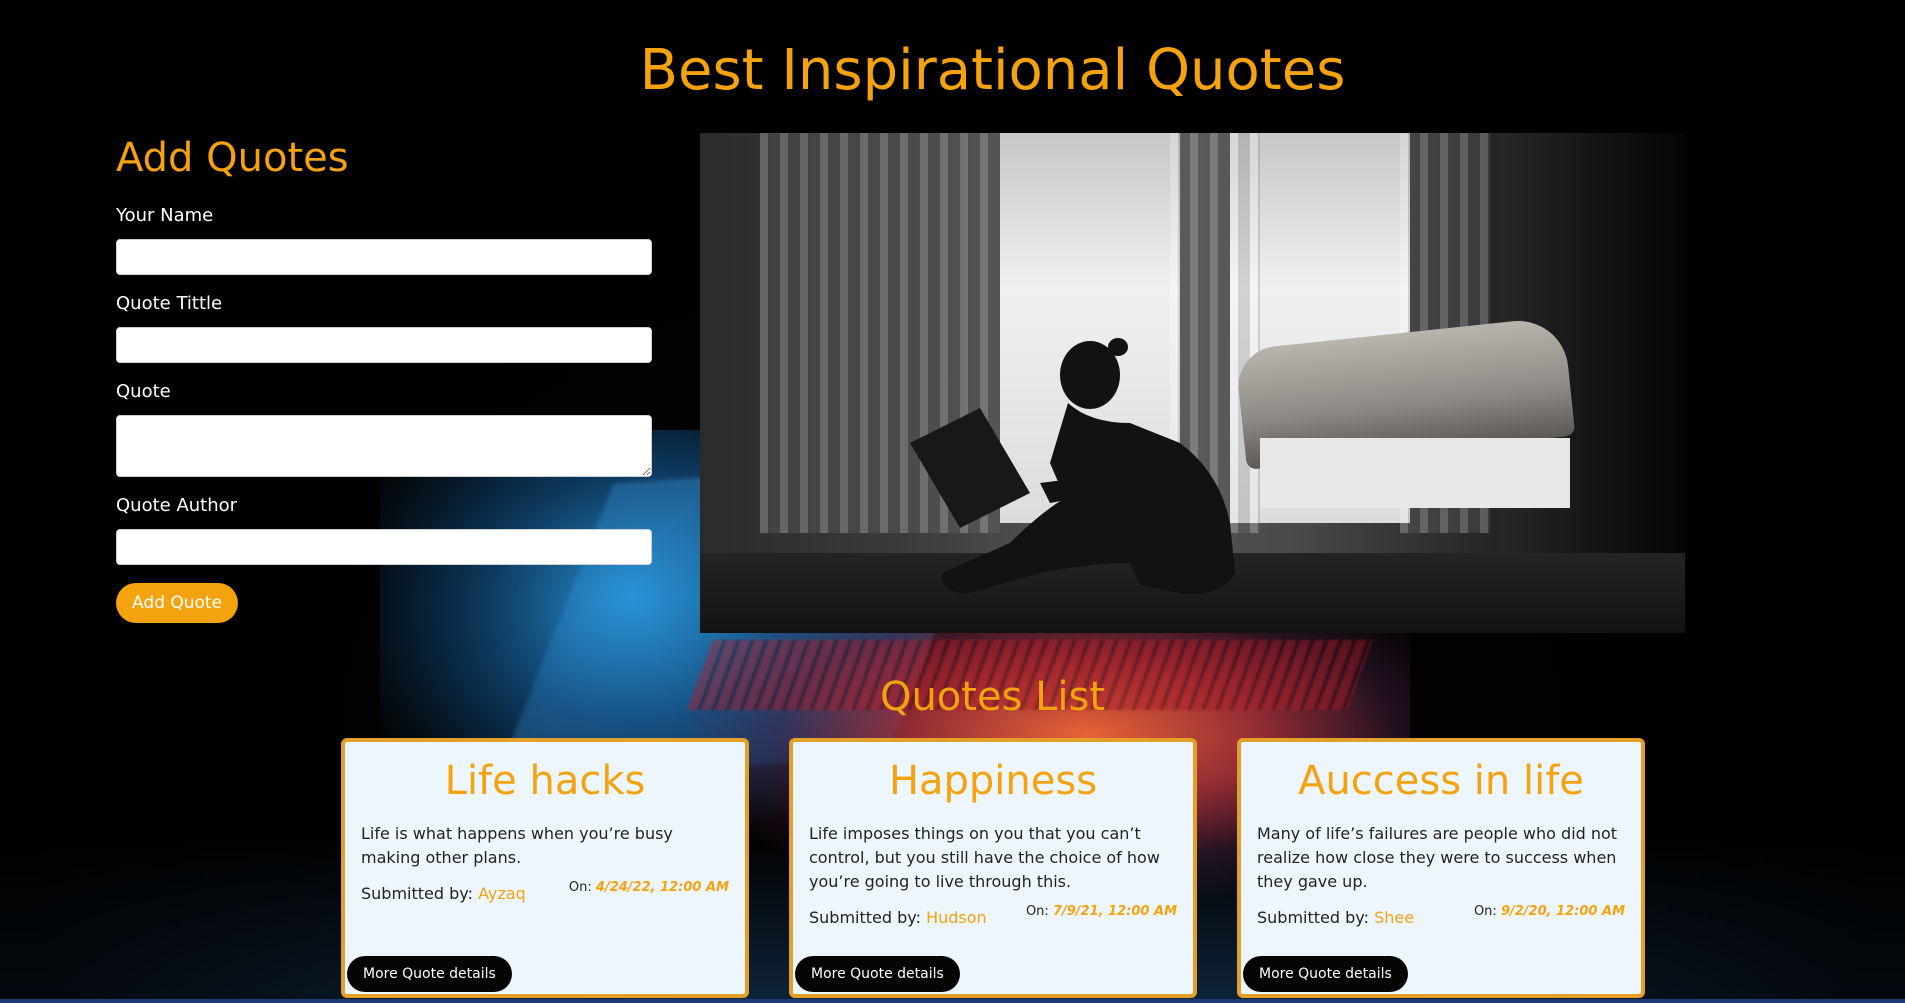  I want to click on quote-title-label: Quote Tittle, so click(169, 303).